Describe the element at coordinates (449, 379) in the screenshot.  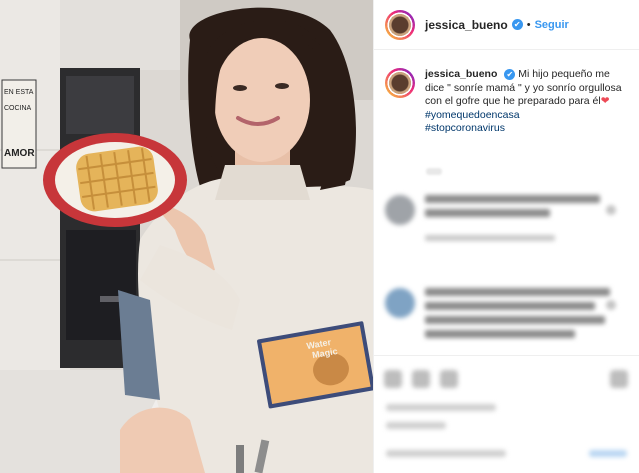
I see `share-icon` at that location.